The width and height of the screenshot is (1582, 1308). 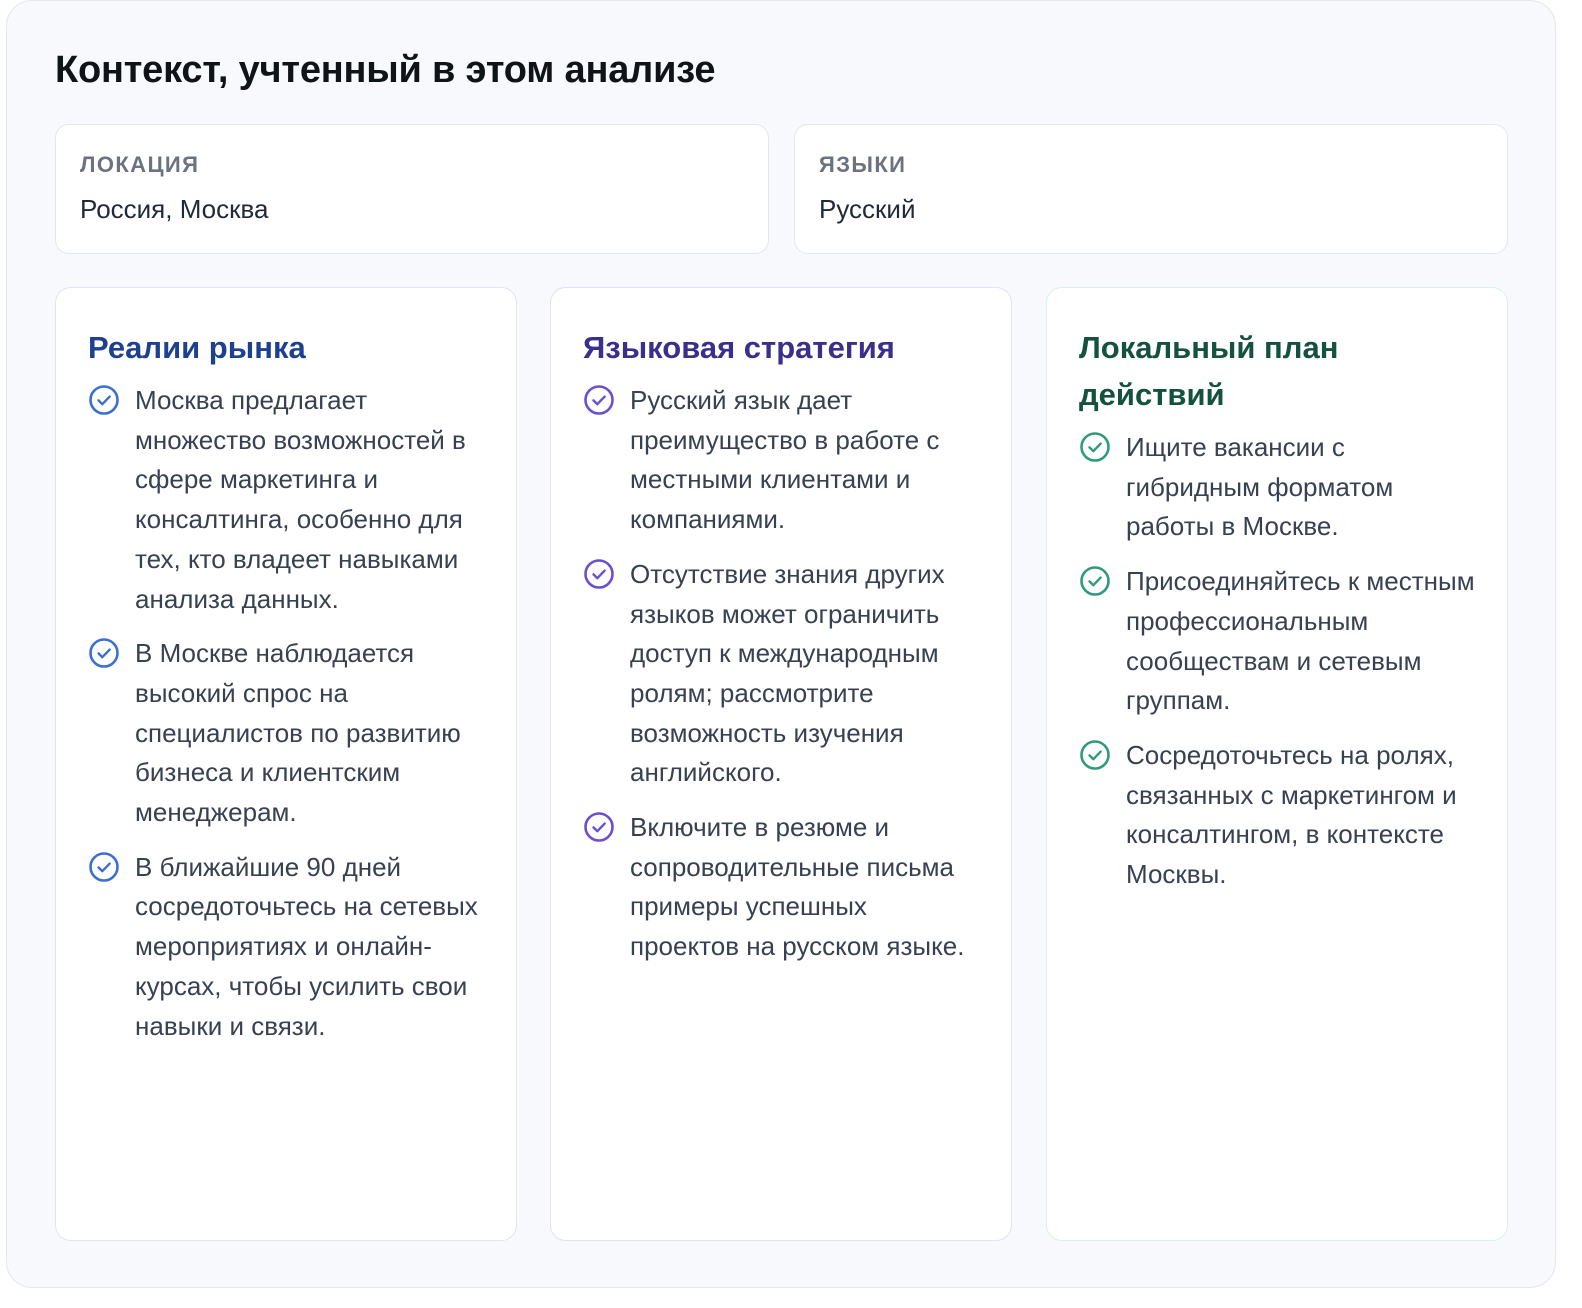 What do you see at coordinates (1209, 371) in the screenshot?
I see `local-action-plan-title: Локальный план действий` at bounding box center [1209, 371].